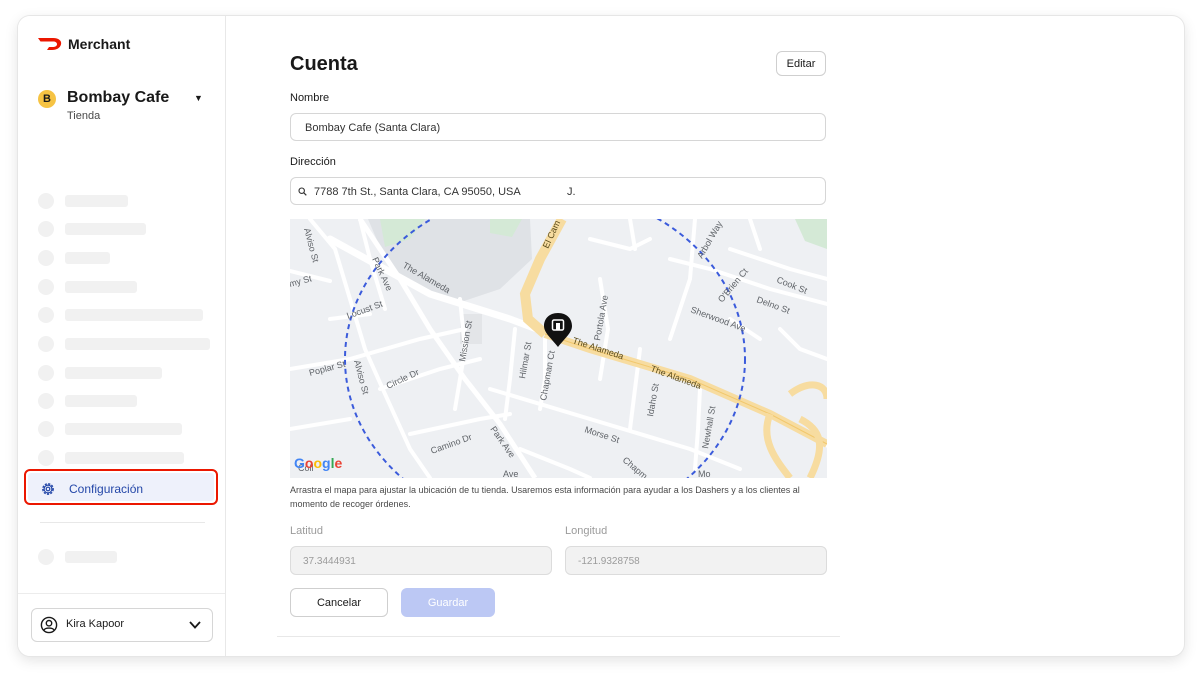 The width and height of the screenshot is (1200, 685). Describe the element at coordinates (586, 531) in the screenshot. I see `longitude-label: Longitud` at that location.